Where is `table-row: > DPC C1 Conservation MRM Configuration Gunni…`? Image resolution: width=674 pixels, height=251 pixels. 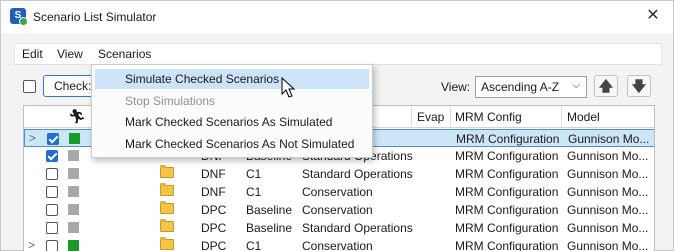
table-row: > DPC C1 Conservation MRM Configuration Gunni… is located at coordinates (339, 244).